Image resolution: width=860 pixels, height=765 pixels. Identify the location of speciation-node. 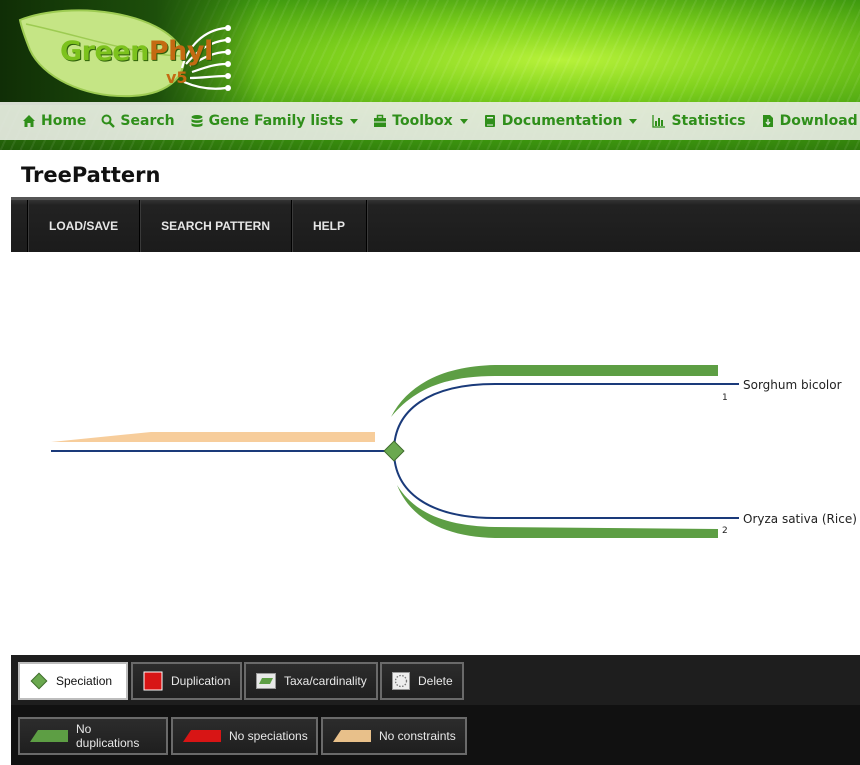
(394, 451).